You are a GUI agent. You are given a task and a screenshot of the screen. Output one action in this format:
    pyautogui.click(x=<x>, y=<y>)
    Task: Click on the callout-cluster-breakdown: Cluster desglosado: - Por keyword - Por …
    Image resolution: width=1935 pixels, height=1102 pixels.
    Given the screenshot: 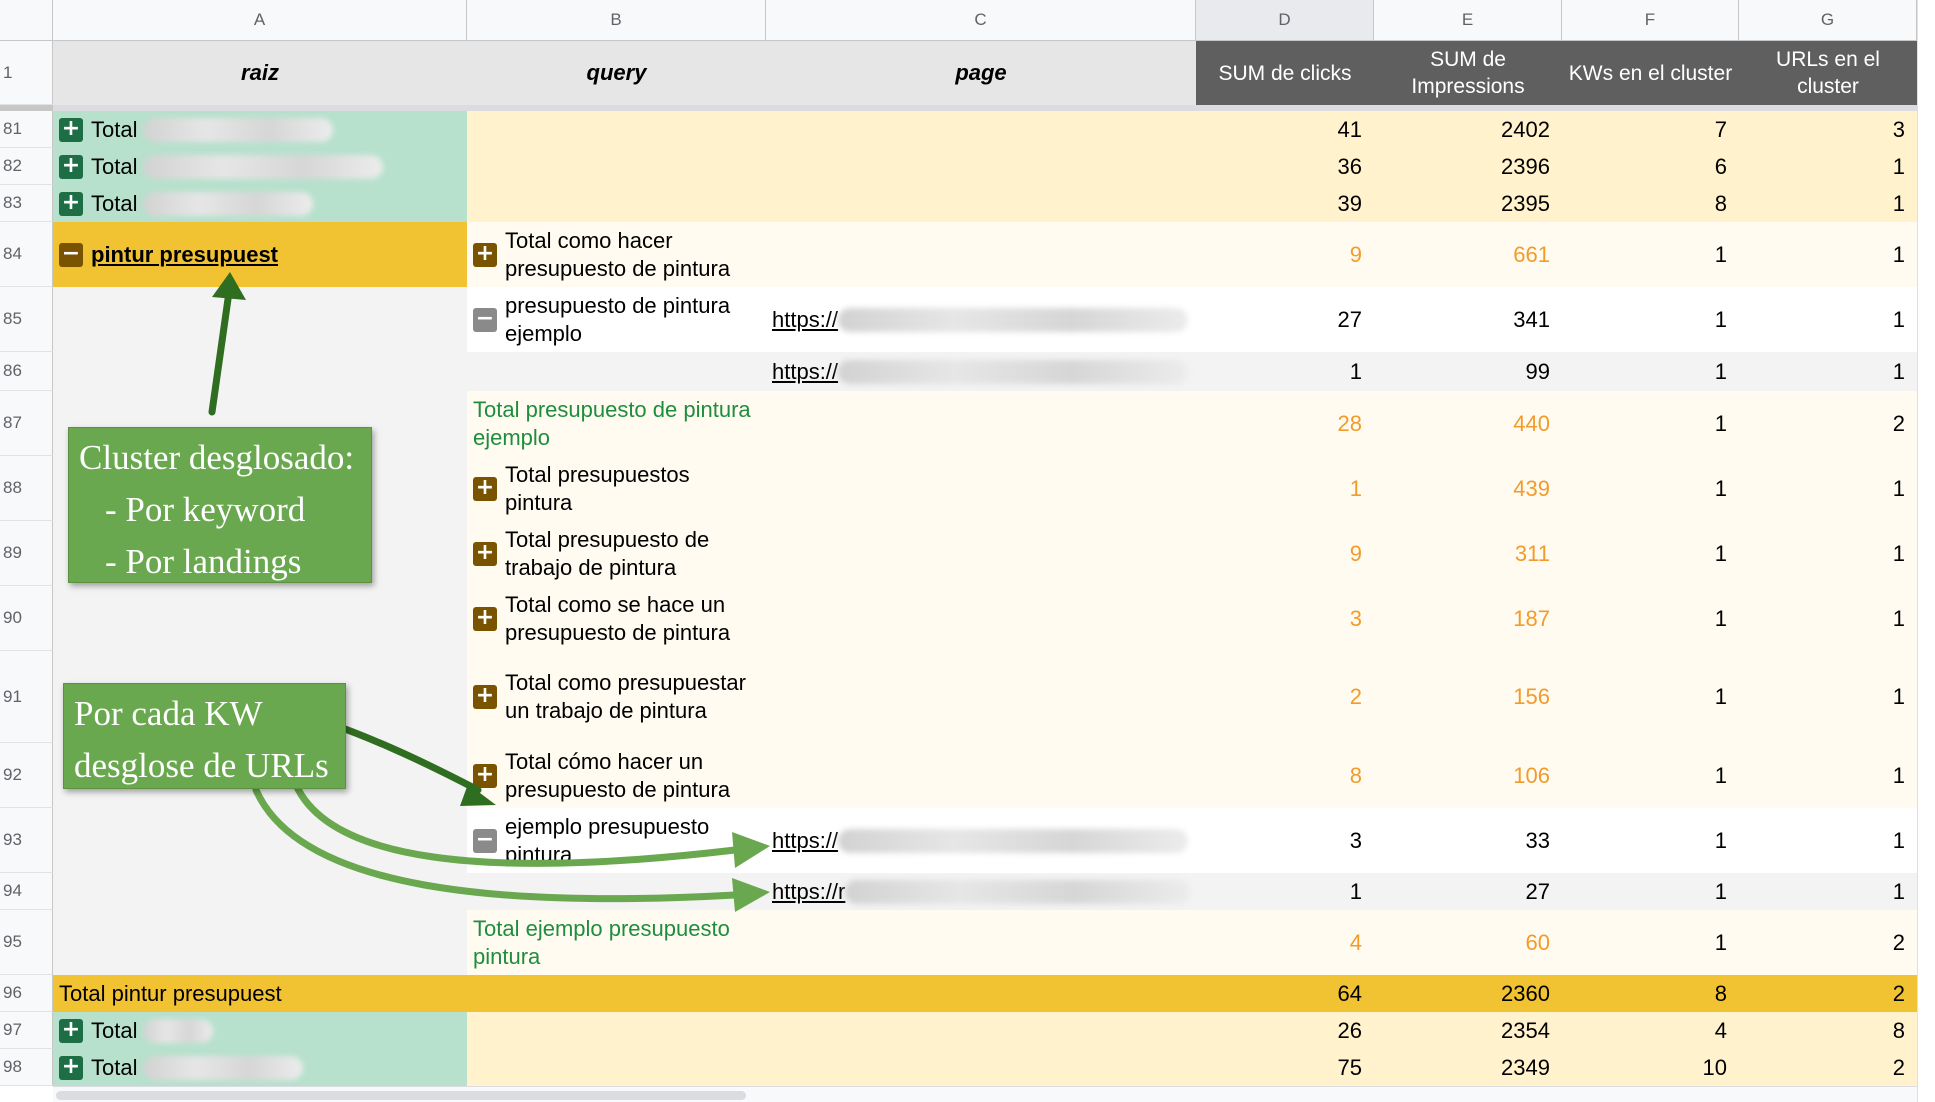 What is the action you would take?
    pyautogui.click(x=220, y=505)
    